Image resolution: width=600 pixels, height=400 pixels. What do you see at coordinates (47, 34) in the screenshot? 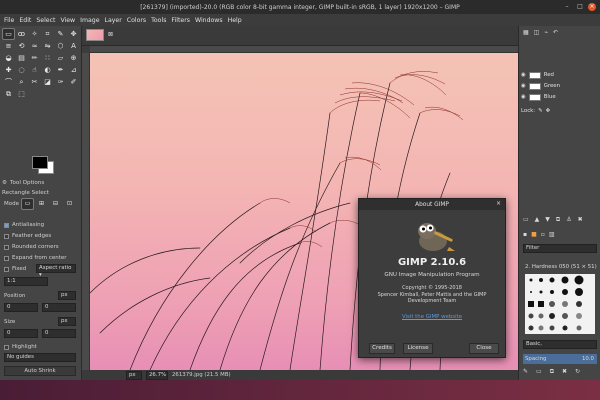
I see `crop-icon: ⌗` at bounding box center [47, 34].